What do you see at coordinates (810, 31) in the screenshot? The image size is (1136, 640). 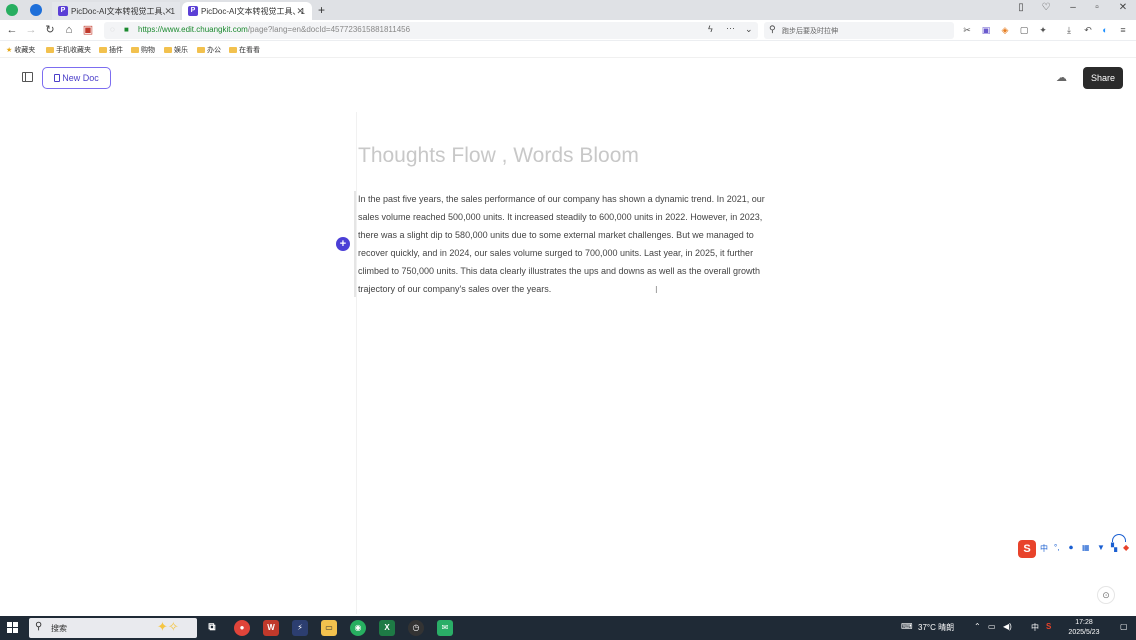 I see `search-placeholder: 跑步后要及时拉伸` at bounding box center [810, 31].